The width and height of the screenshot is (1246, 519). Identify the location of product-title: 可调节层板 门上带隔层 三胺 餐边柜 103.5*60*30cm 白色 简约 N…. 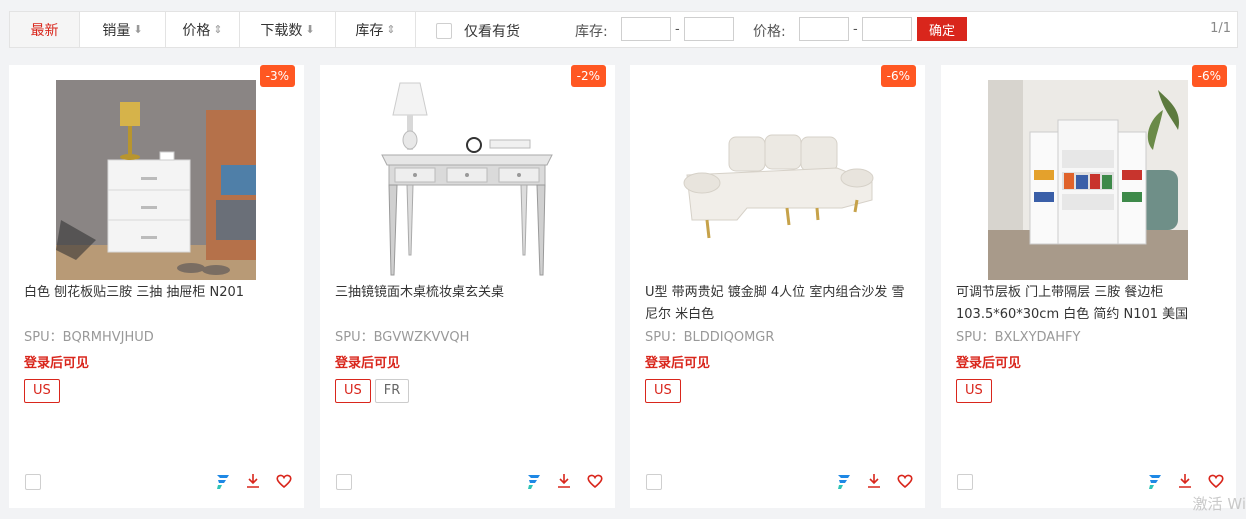
(1091, 304).